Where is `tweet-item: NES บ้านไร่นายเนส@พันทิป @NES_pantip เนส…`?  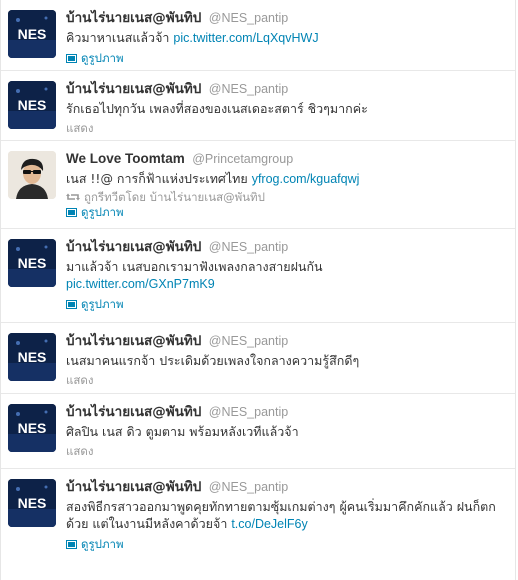 tweet-item: NES บ้านไร่นายเนส@พันทิป @NES_pantip เนส… is located at coordinates (258, 358).